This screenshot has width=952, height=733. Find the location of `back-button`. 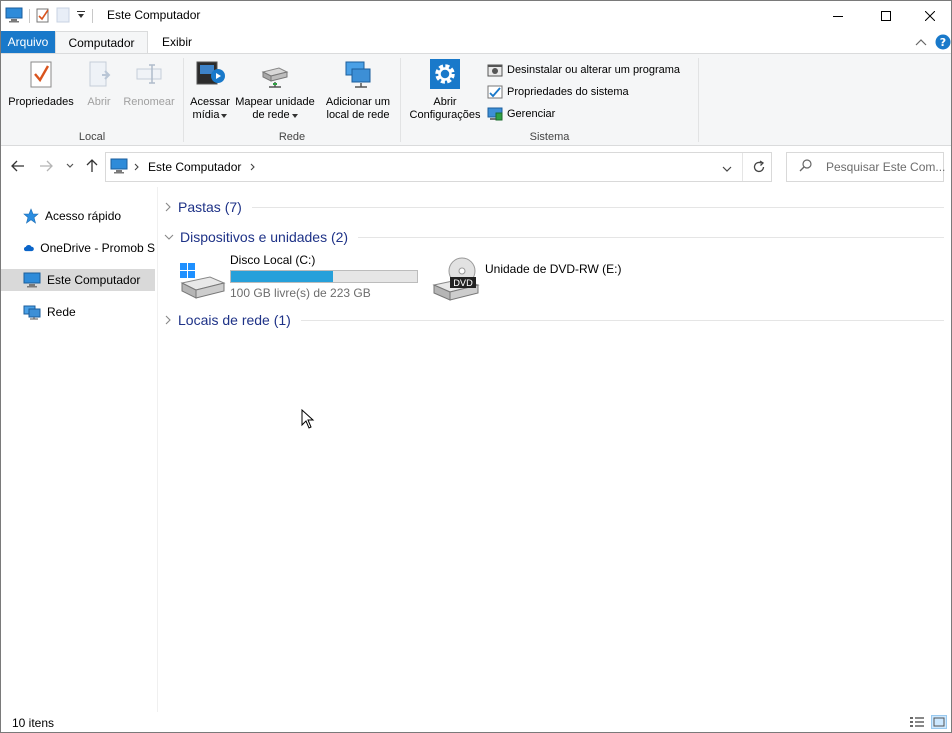

back-button is located at coordinates (18, 166).